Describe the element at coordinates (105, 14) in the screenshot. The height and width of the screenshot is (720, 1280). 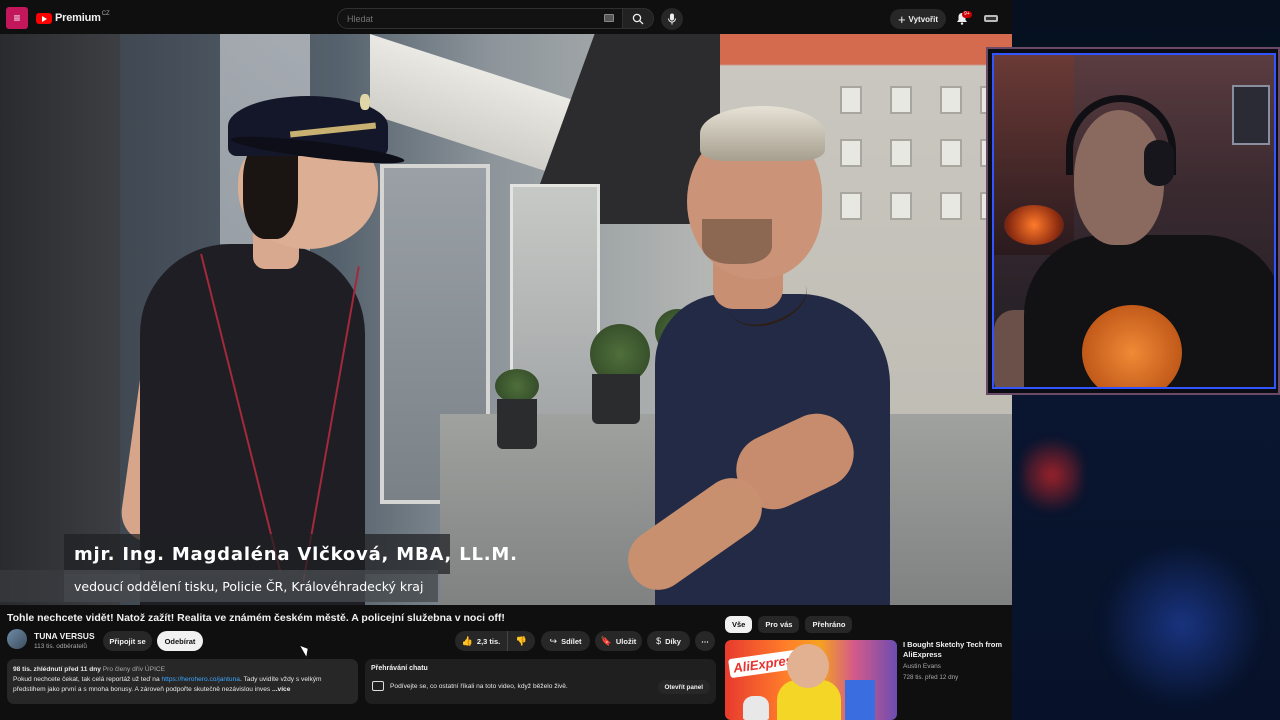
I see `logo-region: CZ` at that location.